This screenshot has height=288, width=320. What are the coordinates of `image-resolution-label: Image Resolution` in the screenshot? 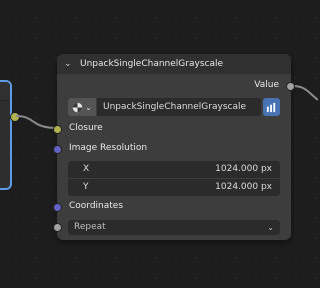 It's located at (108, 148).